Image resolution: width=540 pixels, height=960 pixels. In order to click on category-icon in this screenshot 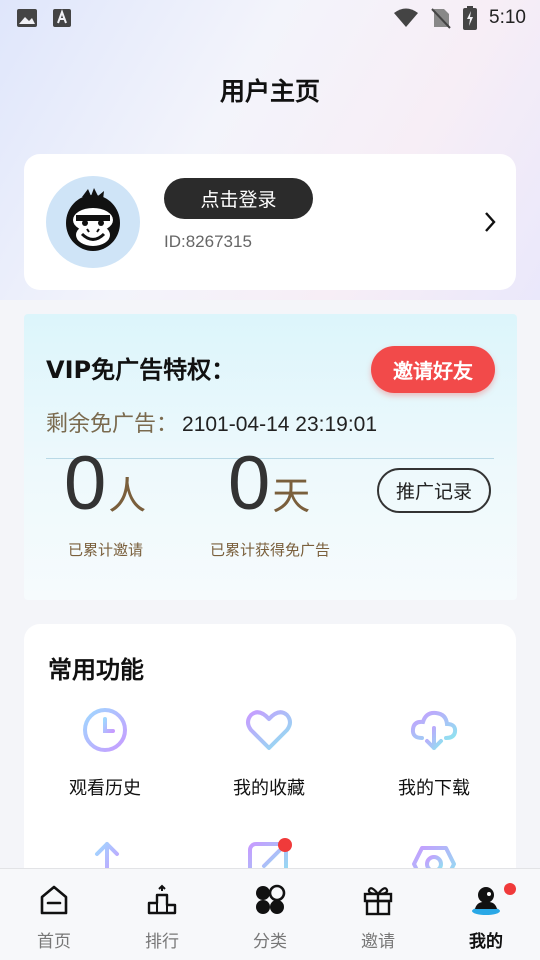, I will do `click(271, 899)`.